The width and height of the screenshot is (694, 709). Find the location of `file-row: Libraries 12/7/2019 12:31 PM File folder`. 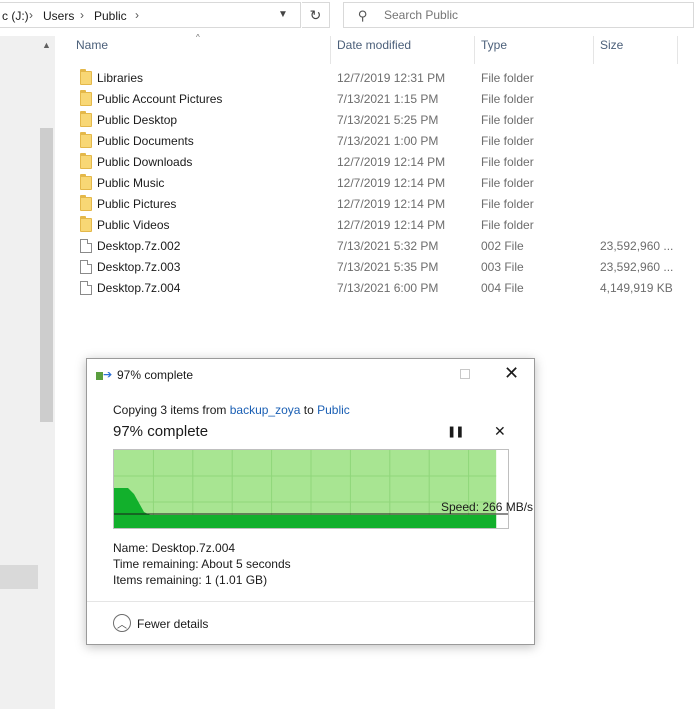

file-row: Libraries 12/7/2019 12:31 PM File folder is located at coordinates (370, 78).